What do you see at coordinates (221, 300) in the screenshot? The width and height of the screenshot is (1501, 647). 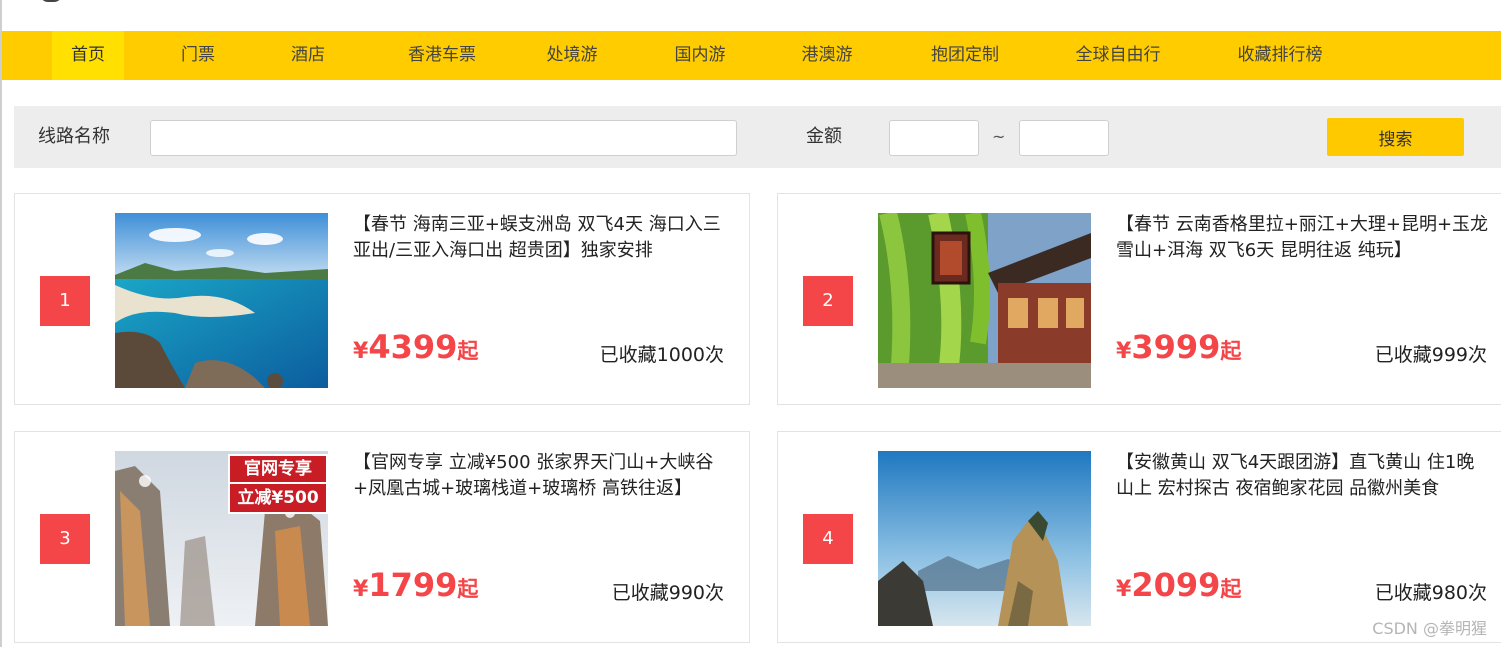 I see `sanya-beach-photo` at bounding box center [221, 300].